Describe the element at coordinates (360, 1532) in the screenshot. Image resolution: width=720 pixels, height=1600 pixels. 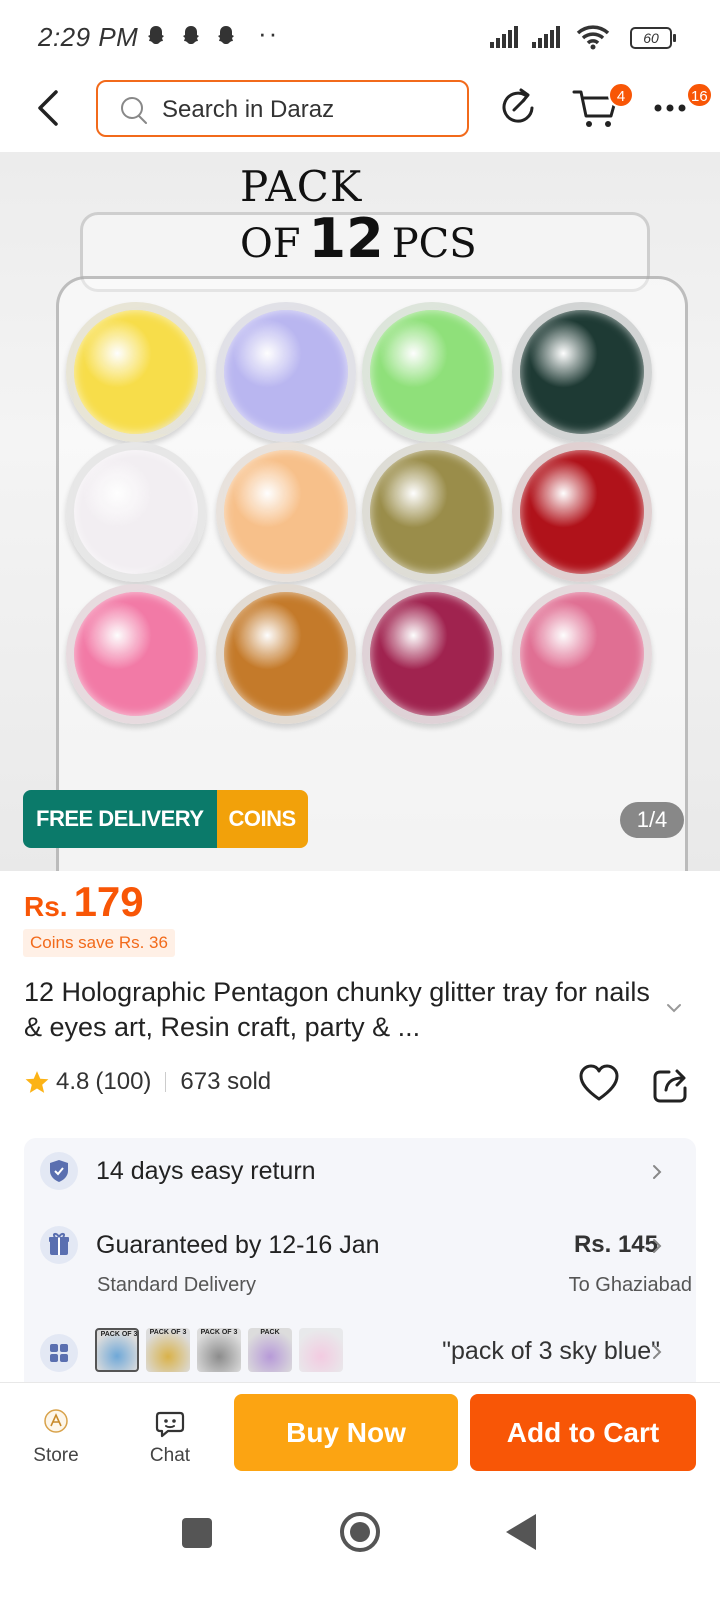
I see `home-button` at that location.